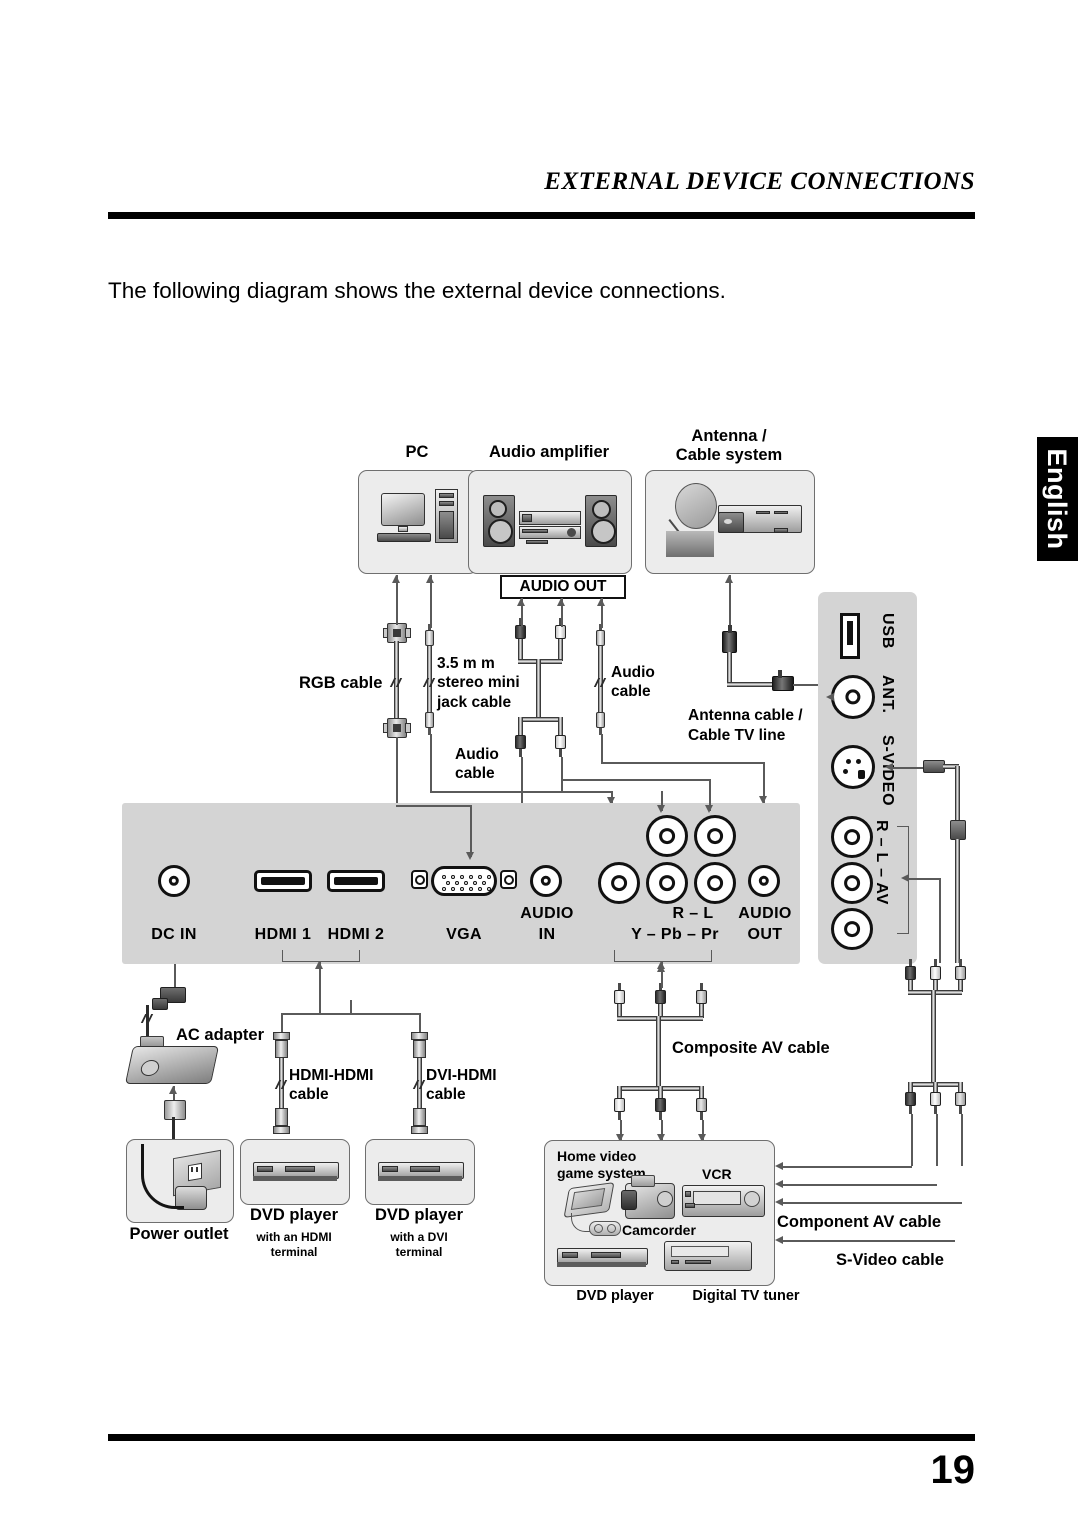 This screenshot has width=1080, height=1529. Describe the element at coordinates (283, 934) in the screenshot. I see `port-hdmi-1-label: HDMI 1` at that location.